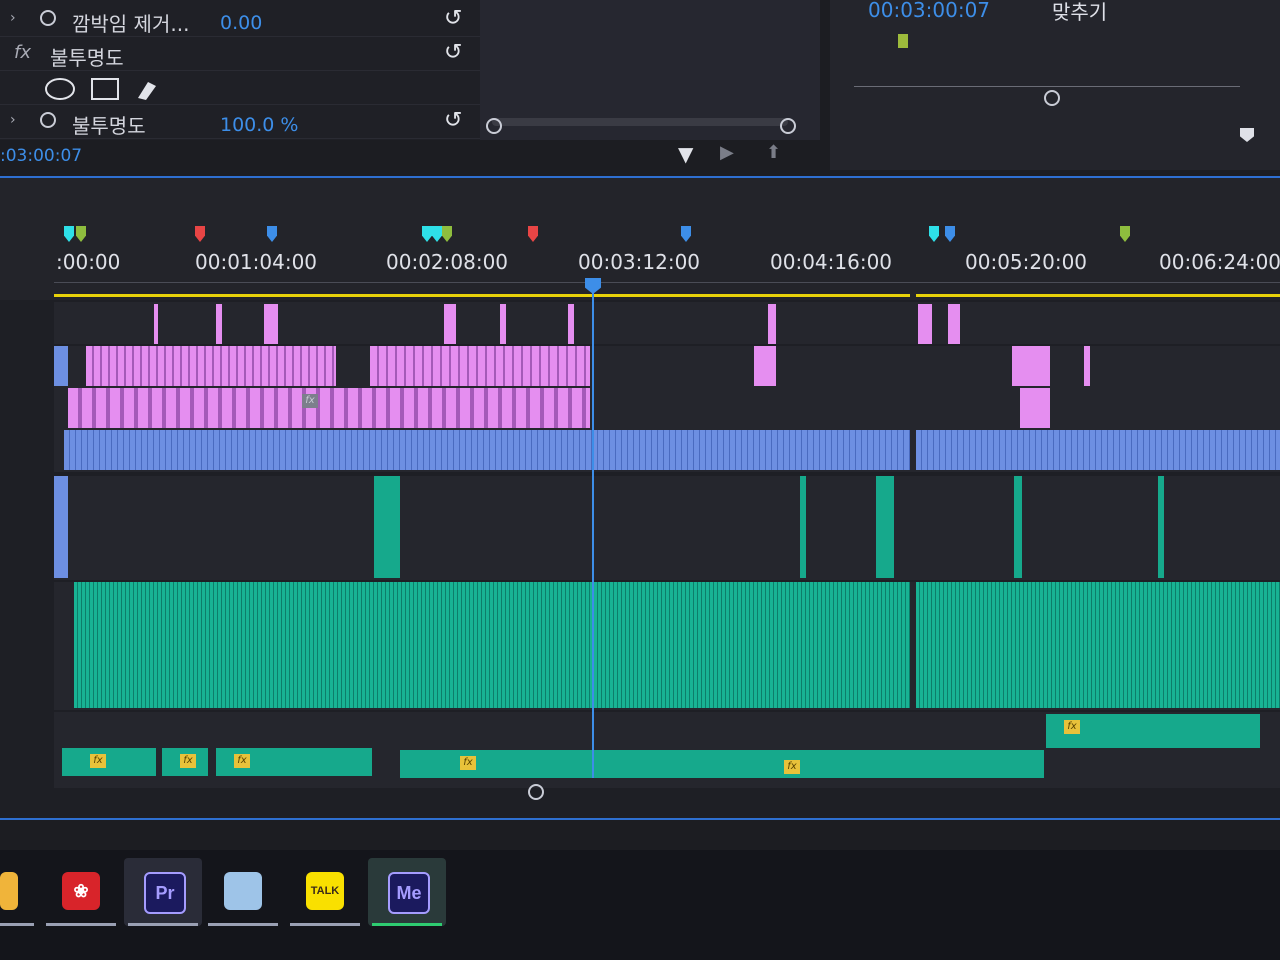  What do you see at coordinates (1079, 12) in the screenshot?
I see `fit-dropdown: 맞추기` at bounding box center [1079, 12].